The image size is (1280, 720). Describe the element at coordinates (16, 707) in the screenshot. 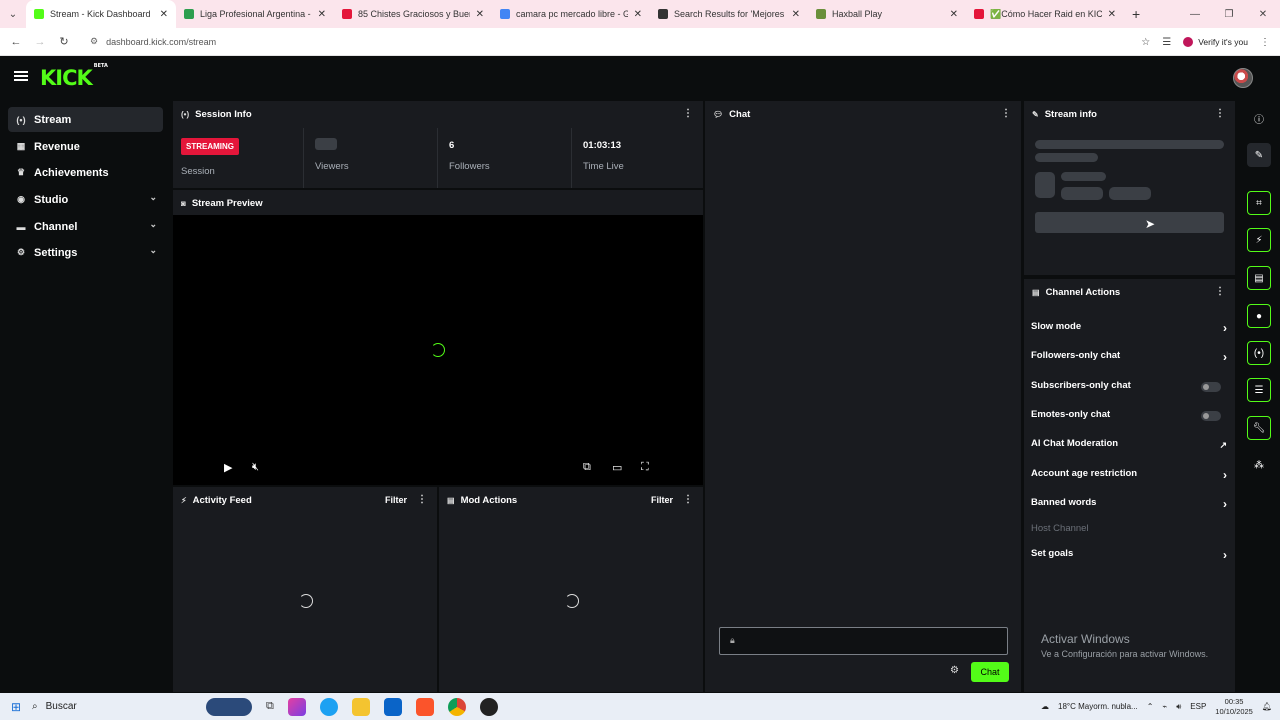

I see `windows-start-icon: ⊞` at that location.